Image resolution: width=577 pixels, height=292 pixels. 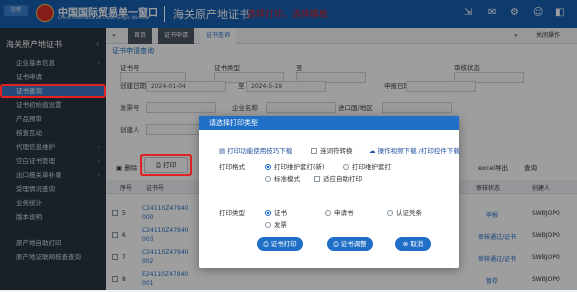 I want to click on format-option-new-overlay: 打印维护套打(新), so click(x=295, y=166).